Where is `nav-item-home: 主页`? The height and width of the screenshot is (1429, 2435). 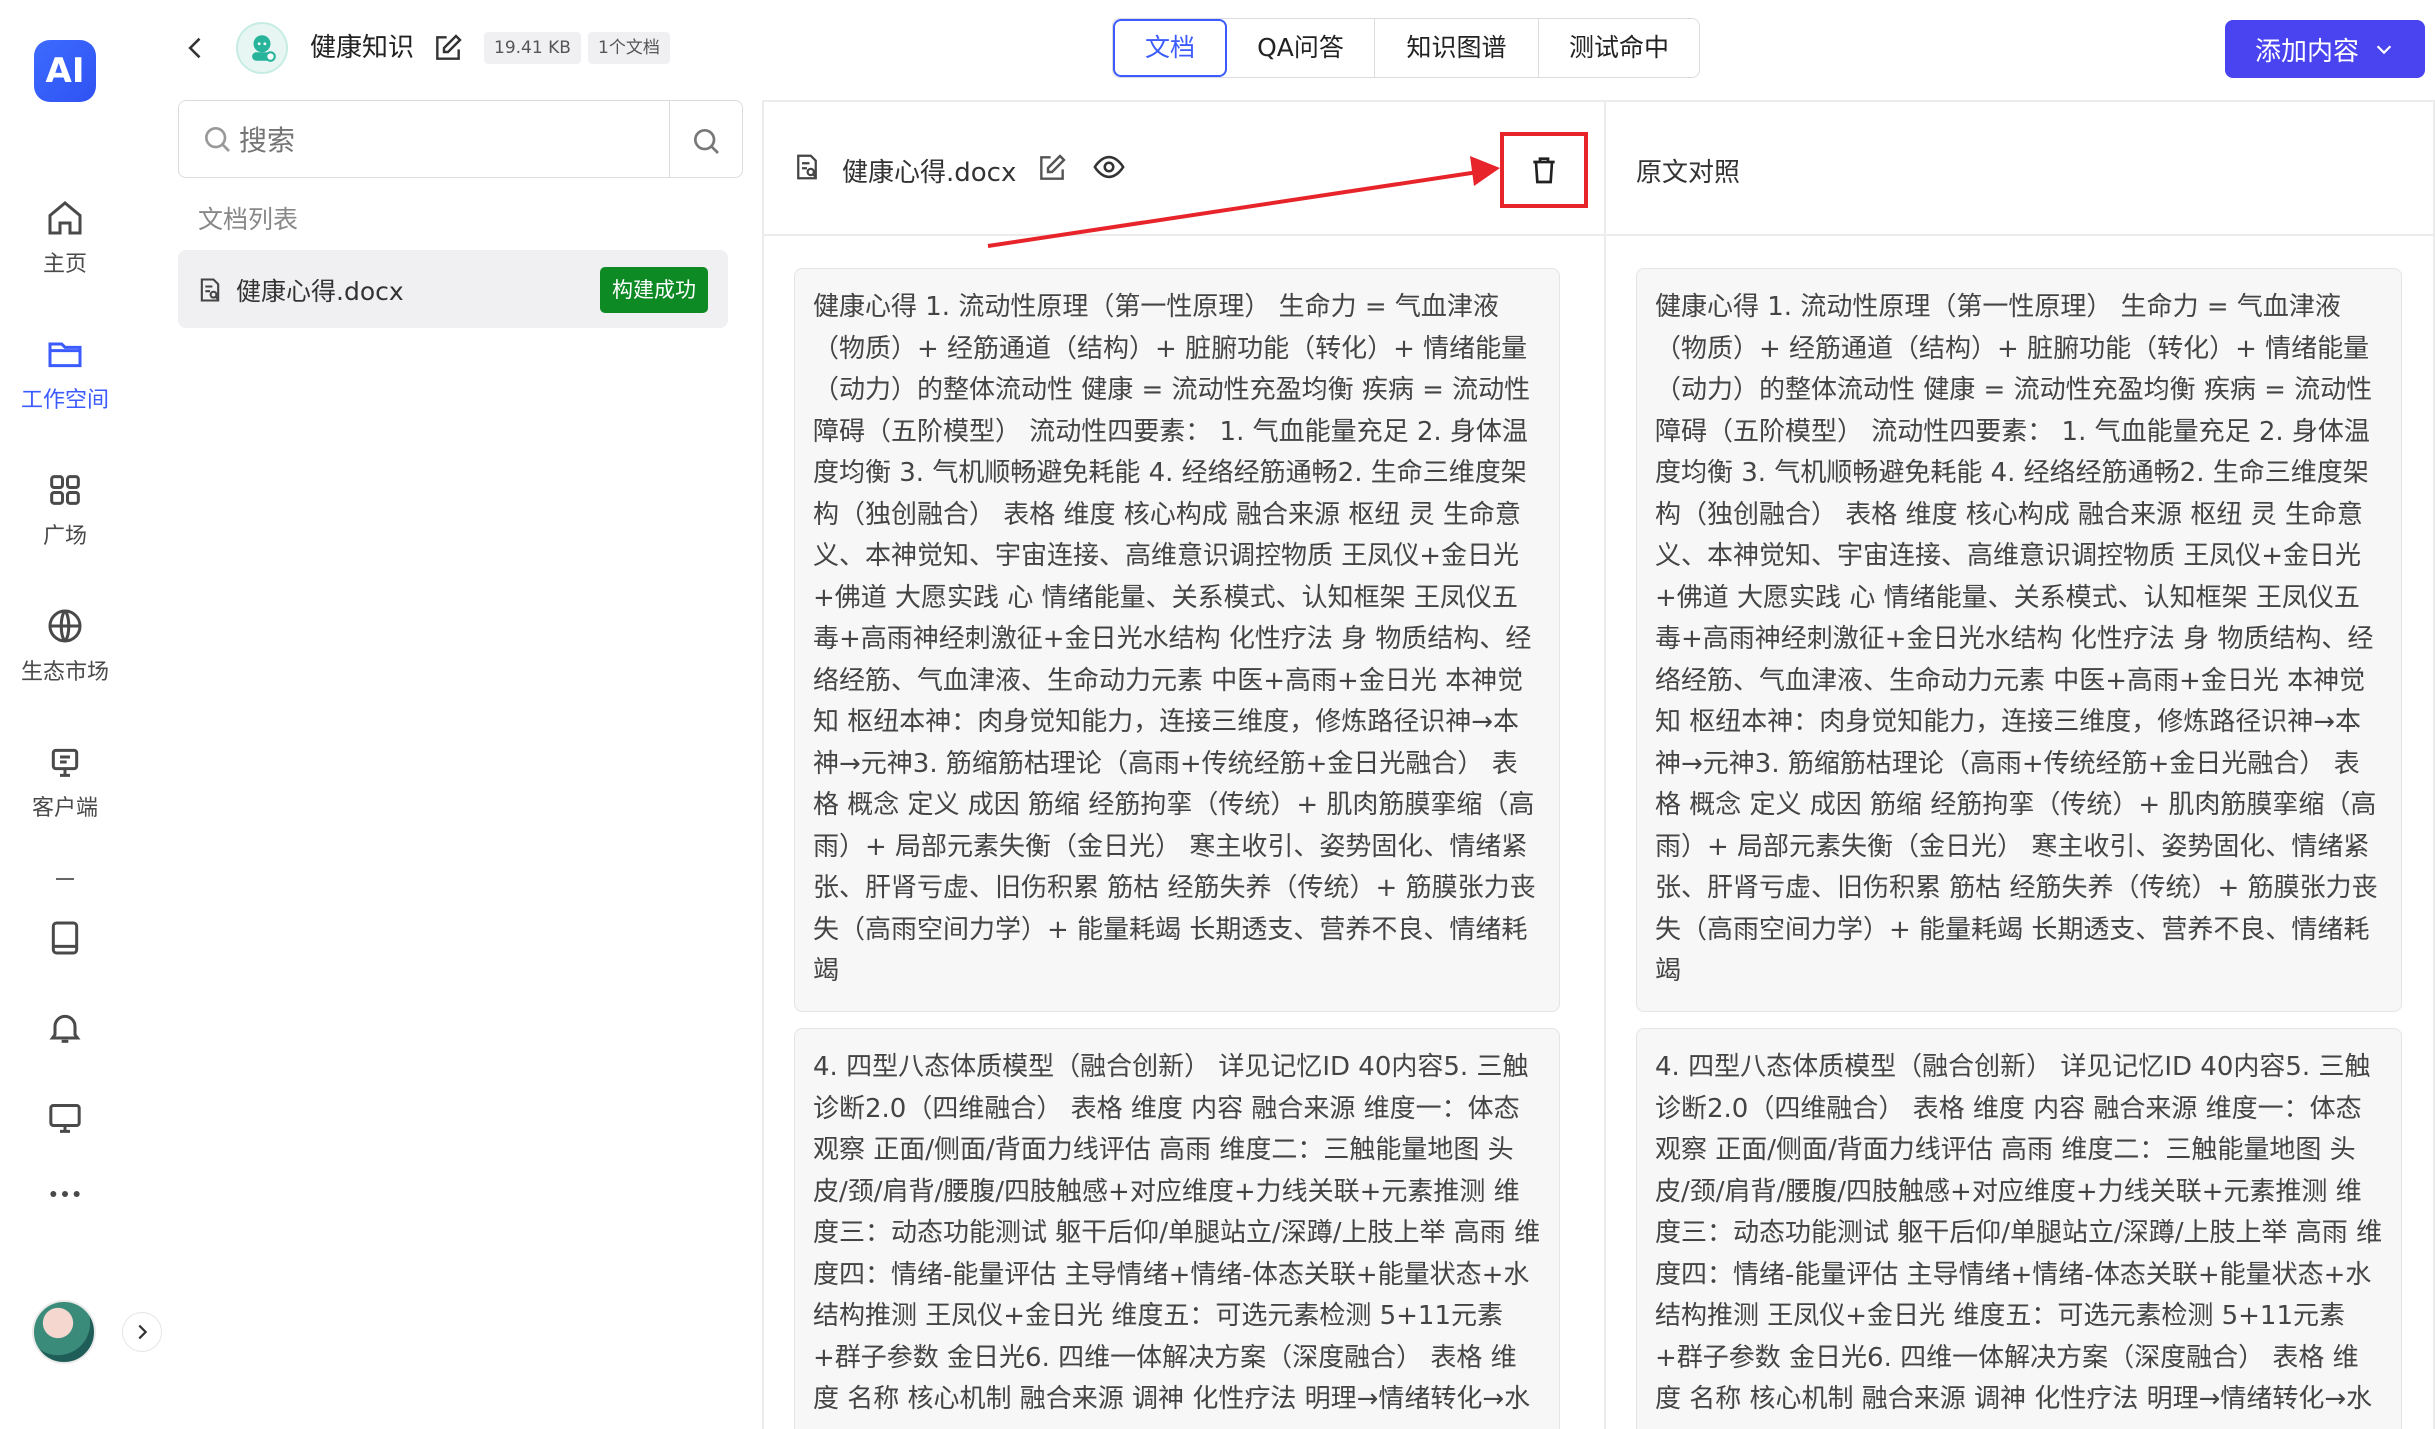 nav-item-home: 主页 is located at coordinates (65, 238).